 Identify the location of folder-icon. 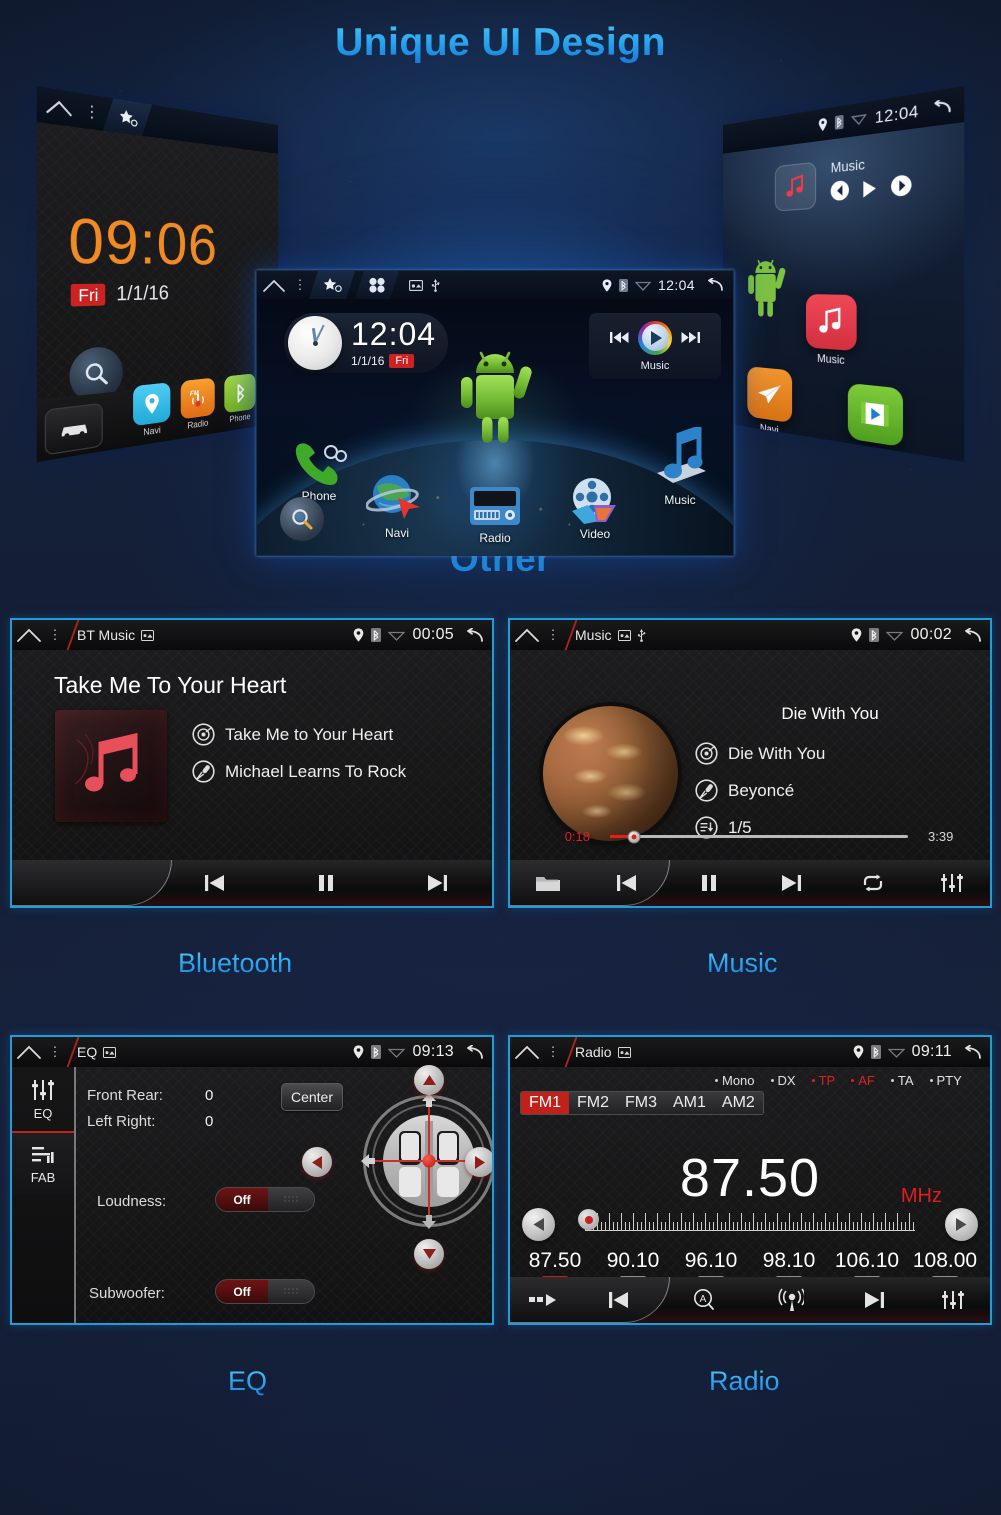
(548, 883).